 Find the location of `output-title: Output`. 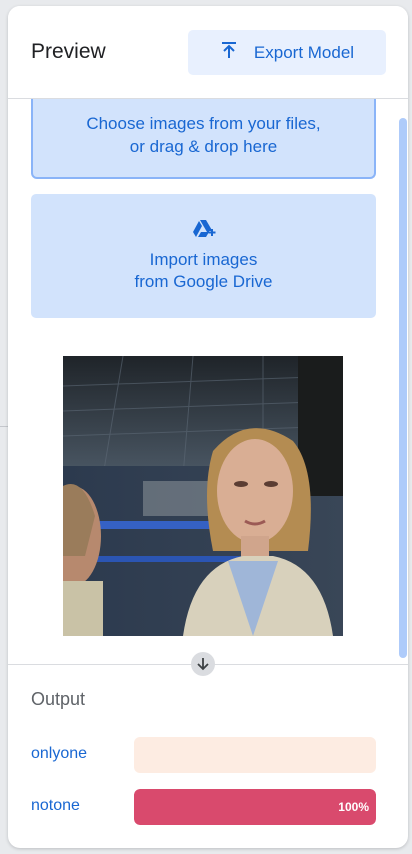

output-title: Output is located at coordinates (58, 699).